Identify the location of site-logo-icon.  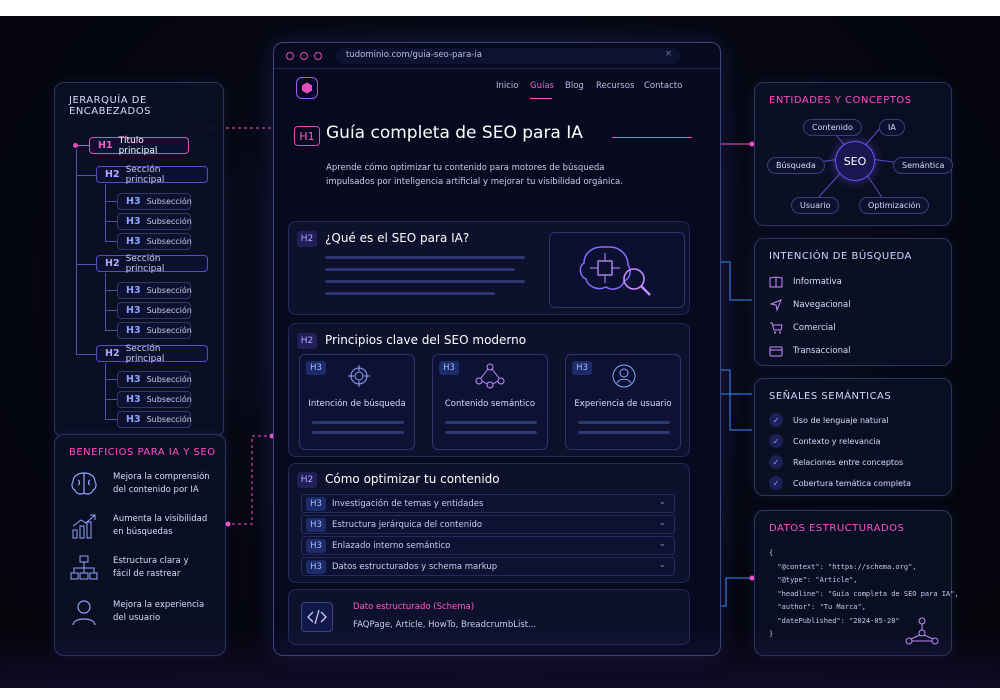
(307, 88).